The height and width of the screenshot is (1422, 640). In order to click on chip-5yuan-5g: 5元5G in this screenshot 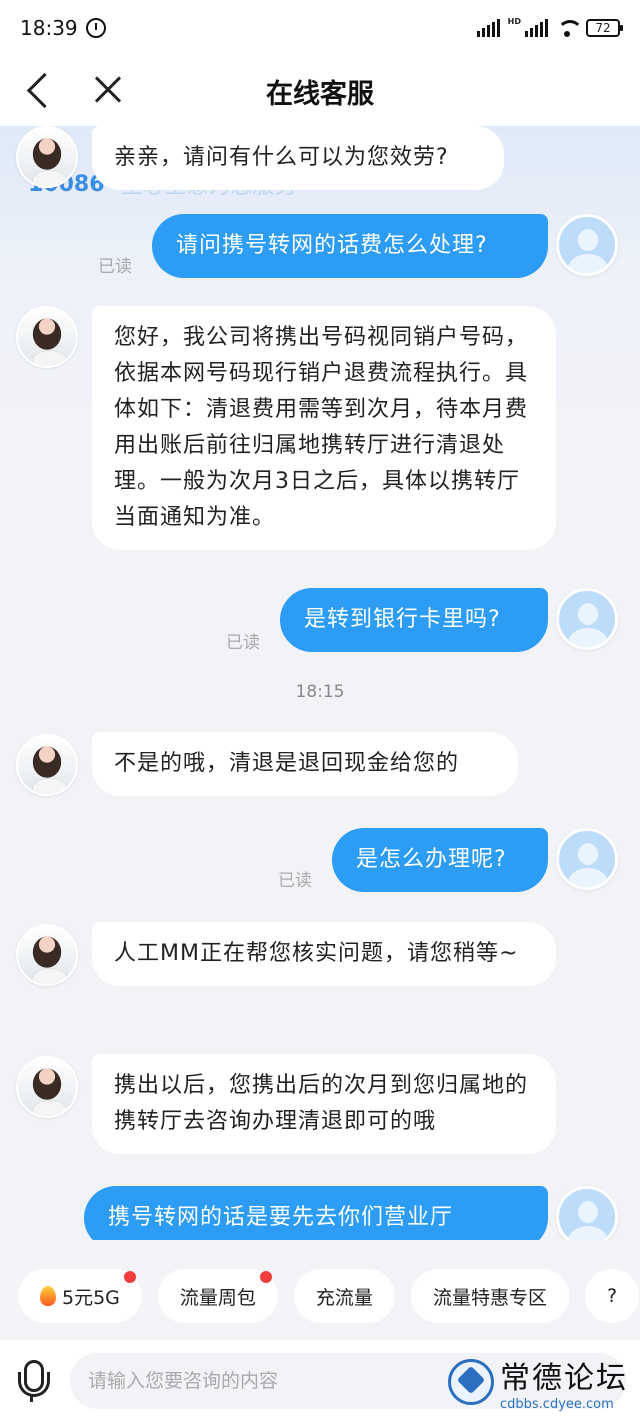, I will do `click(80, 1296)`.